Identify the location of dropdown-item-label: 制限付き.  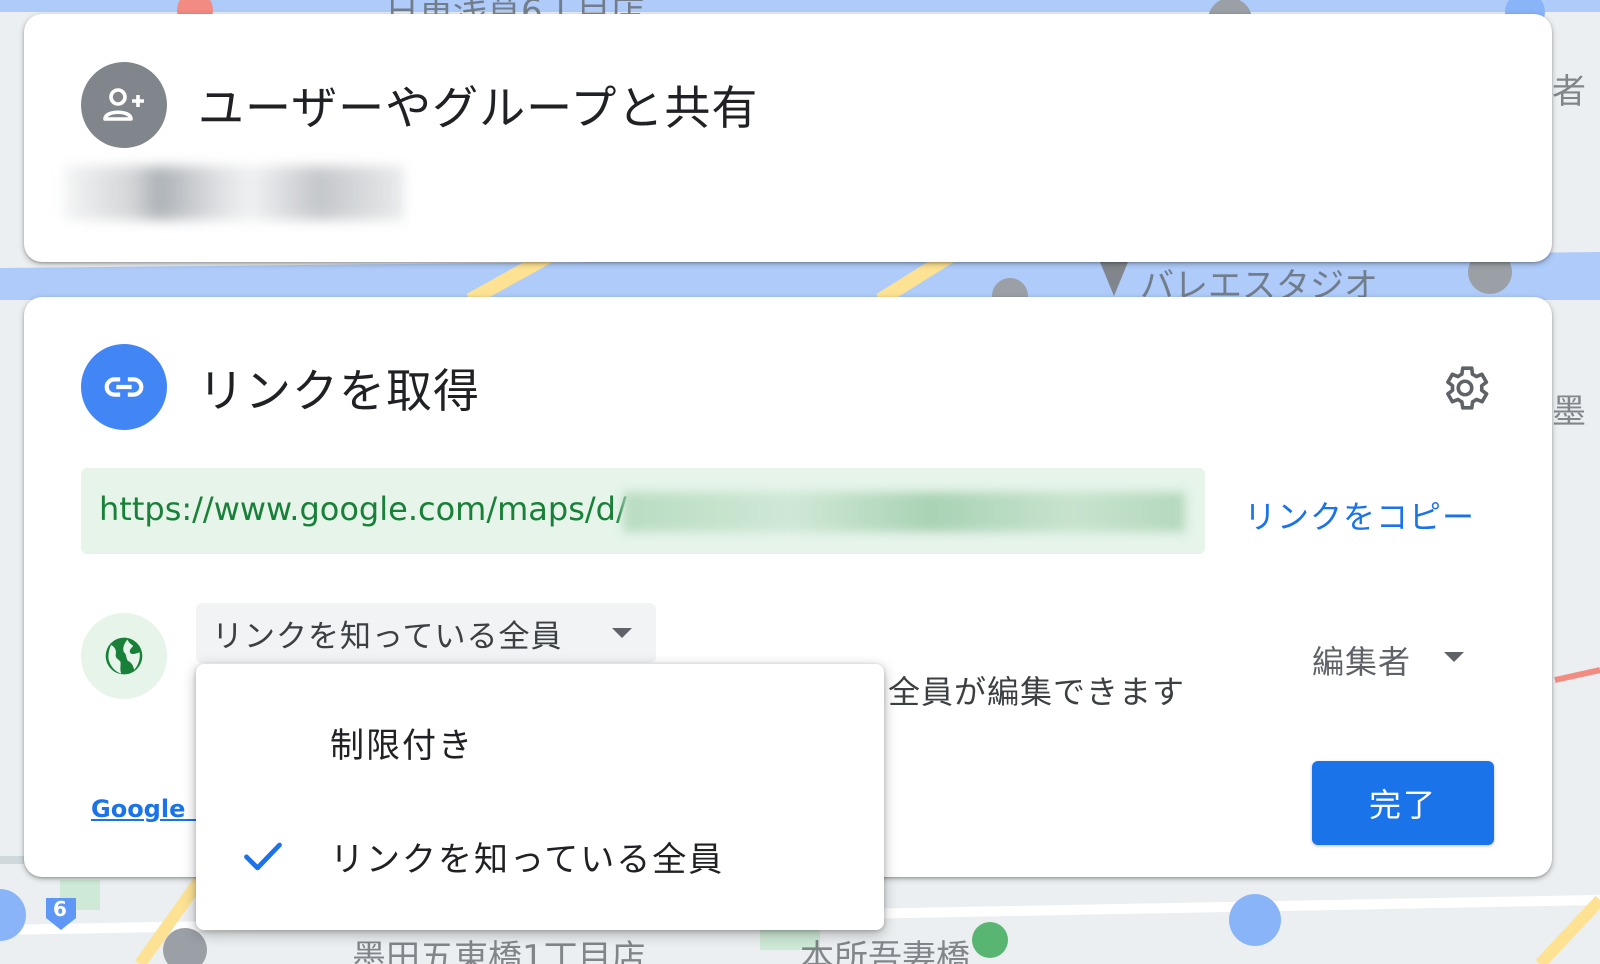
(402, 746).